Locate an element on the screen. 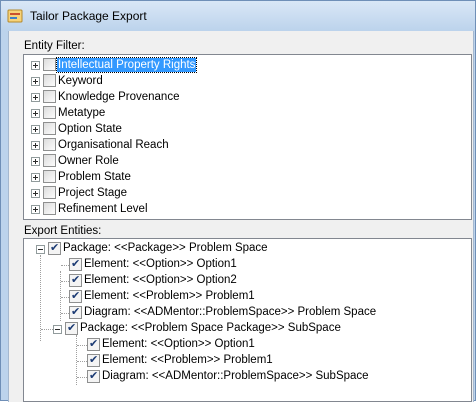 Image resolution: width=476 pixels, height=402 pixels. filter-item-label: Project Stage is located at coordinates (93, 193).